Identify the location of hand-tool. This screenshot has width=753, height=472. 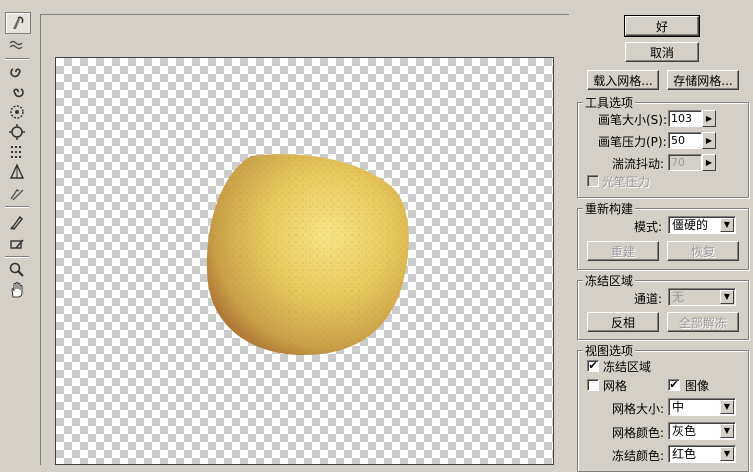
(17, 290).